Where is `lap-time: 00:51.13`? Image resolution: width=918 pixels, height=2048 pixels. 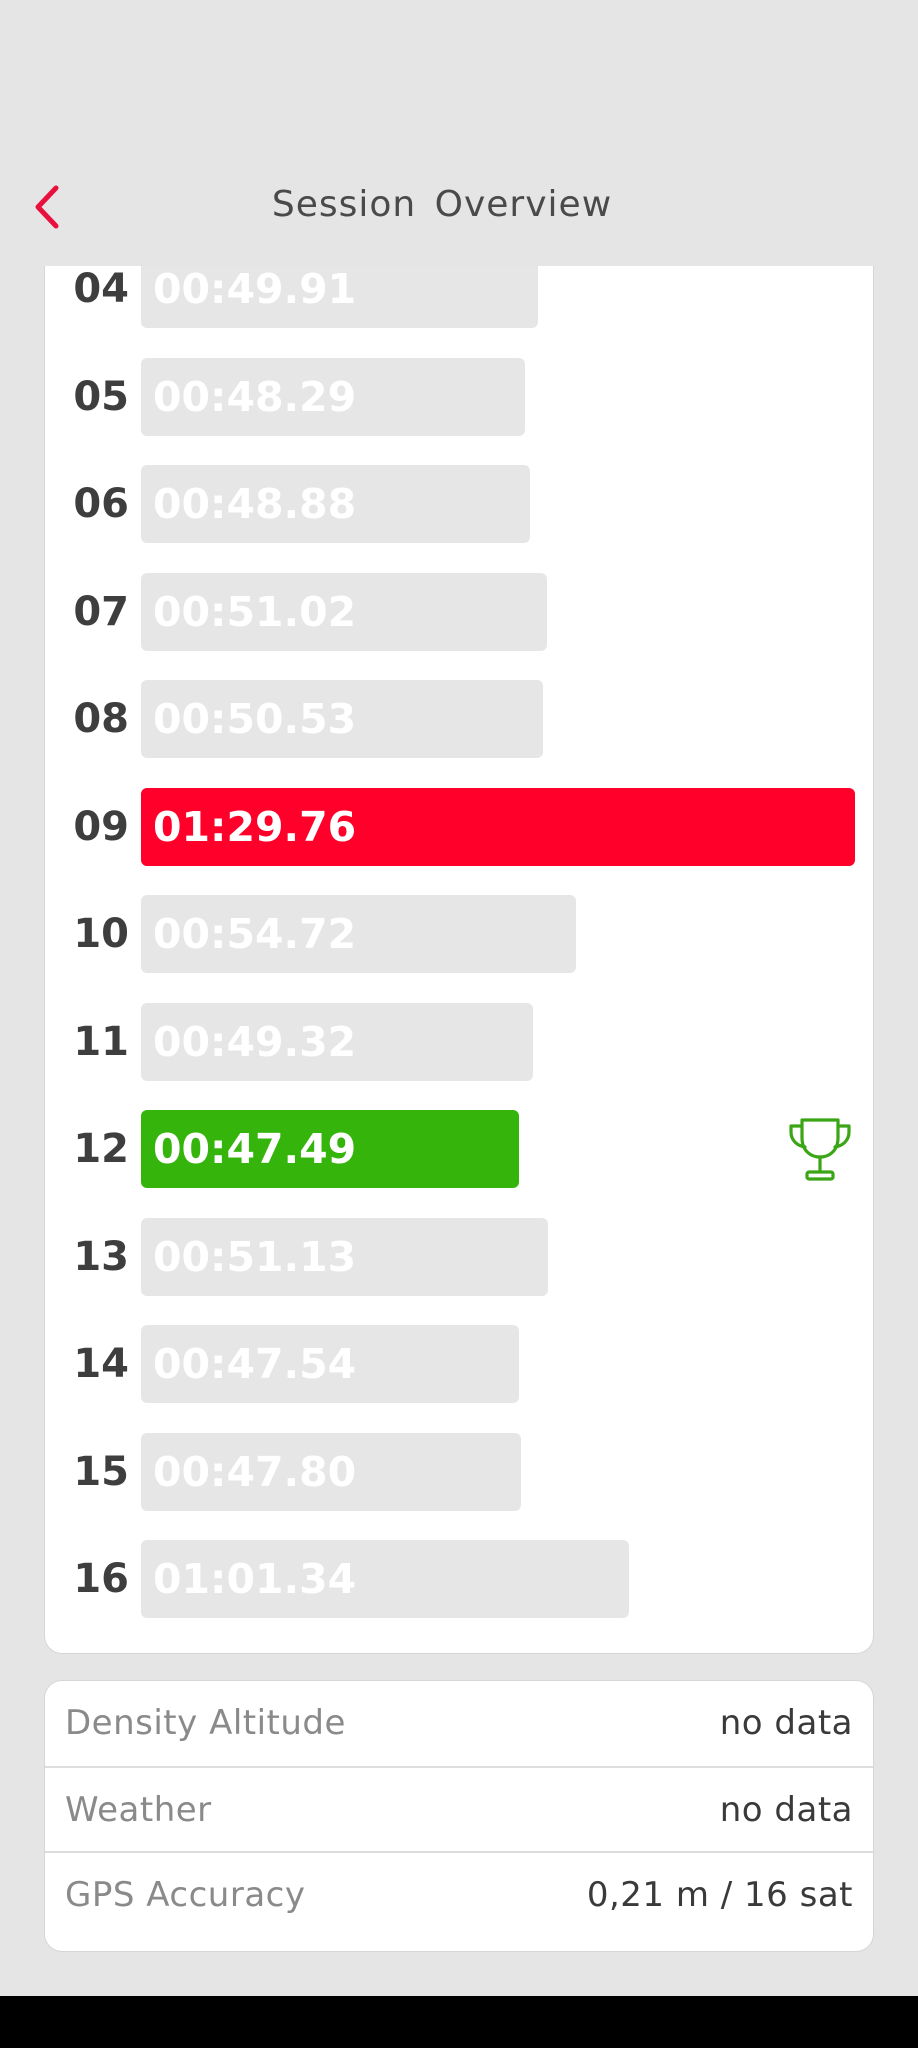
lap-time: 00:51.13 is located at coordinates (255, 1256).